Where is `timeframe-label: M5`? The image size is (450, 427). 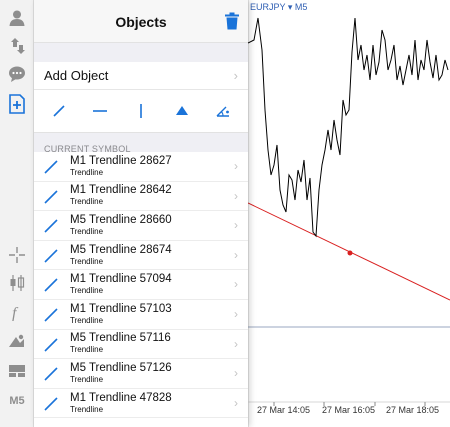 timeframe-label: M5 is located at coordinates (17, 401).